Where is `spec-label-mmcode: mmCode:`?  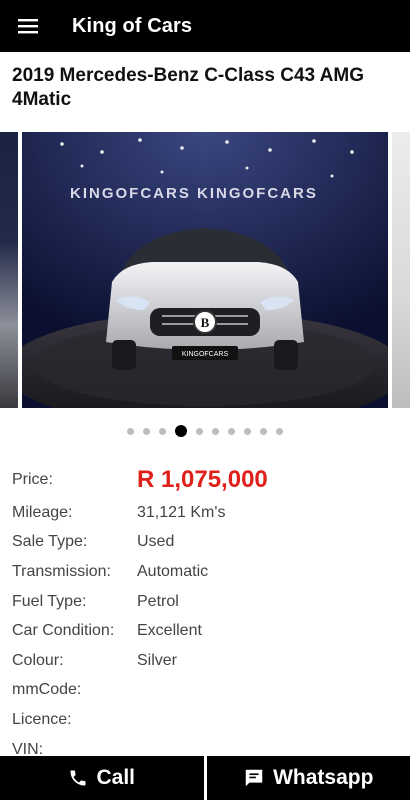 spec-label-mmcode: mmCode: is located at coordinates (47, 690).